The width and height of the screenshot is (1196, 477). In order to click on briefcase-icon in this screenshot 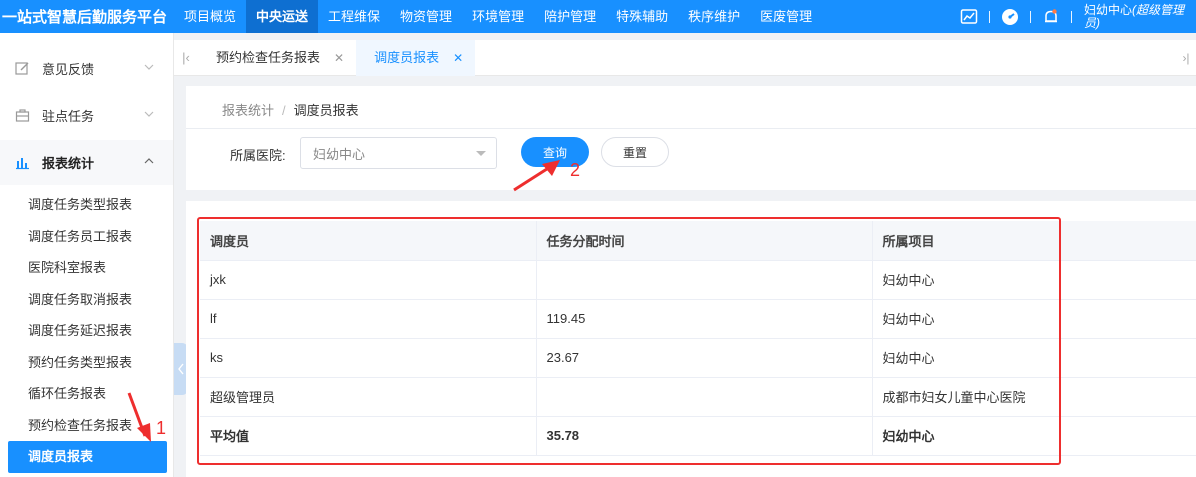, I will do `click(22, 116)`.